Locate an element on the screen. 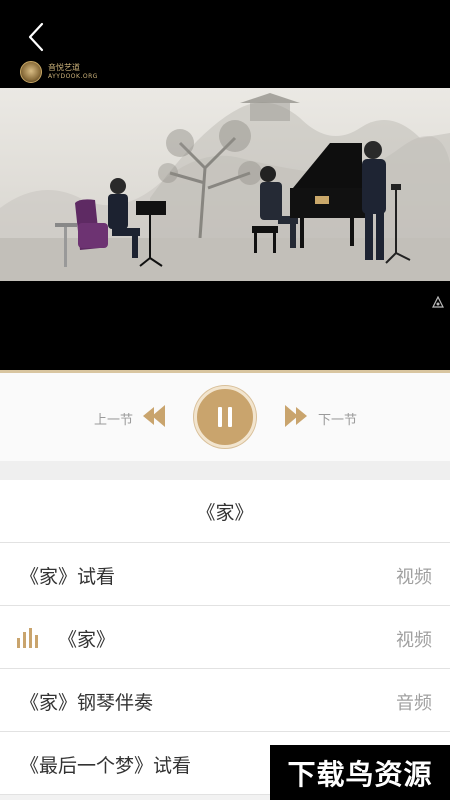 This screenshot has height=800, width=450. section-title: 《家》 is located at coordinates (225, 511).